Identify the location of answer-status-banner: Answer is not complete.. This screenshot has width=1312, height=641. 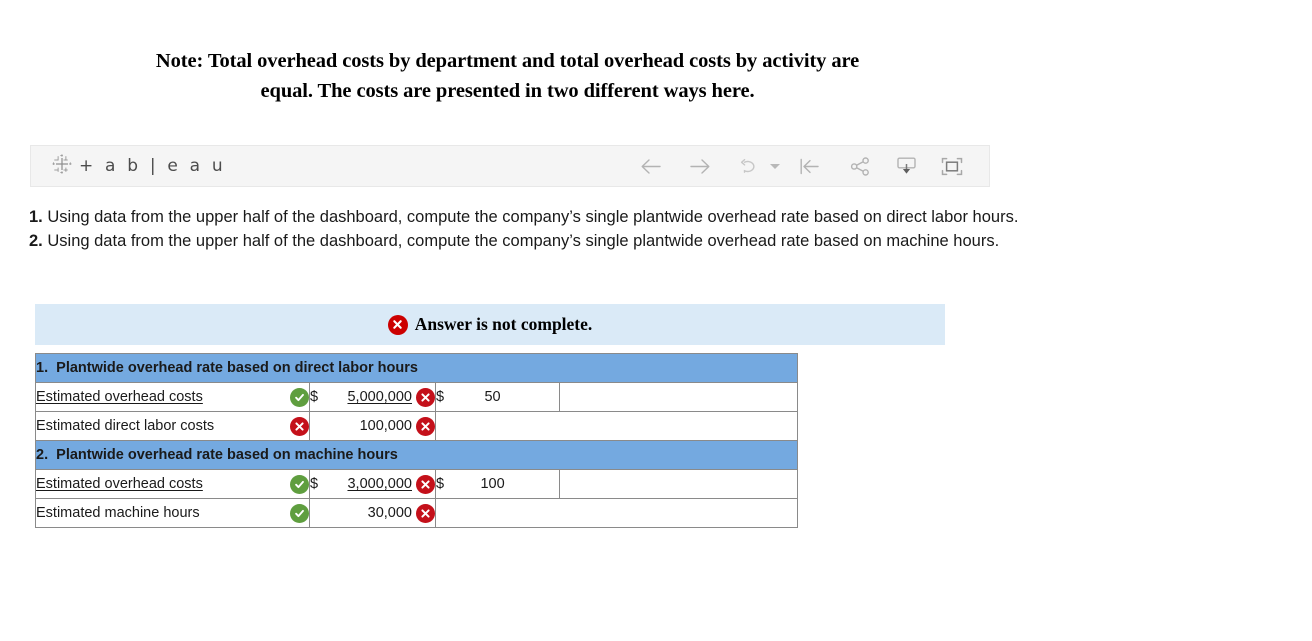
(490, 324).